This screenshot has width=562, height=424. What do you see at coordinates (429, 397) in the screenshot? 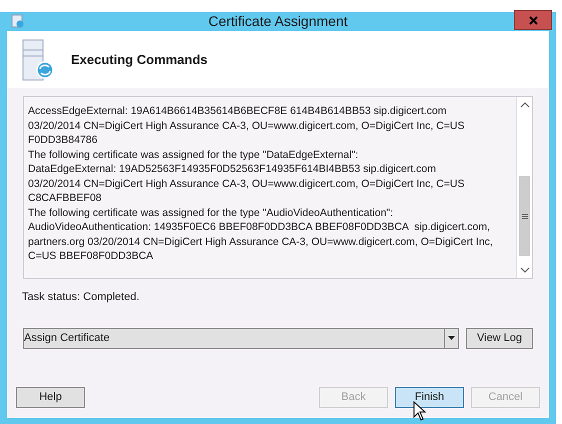
I see `dialog-button: Finish` at bounding box center [429, 397].